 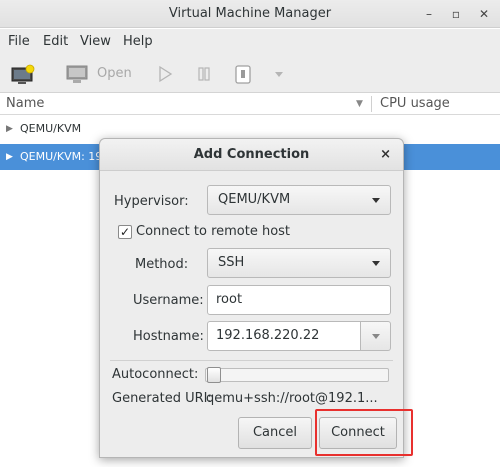 I want to click on column-separator, so click(x=371, y=104).